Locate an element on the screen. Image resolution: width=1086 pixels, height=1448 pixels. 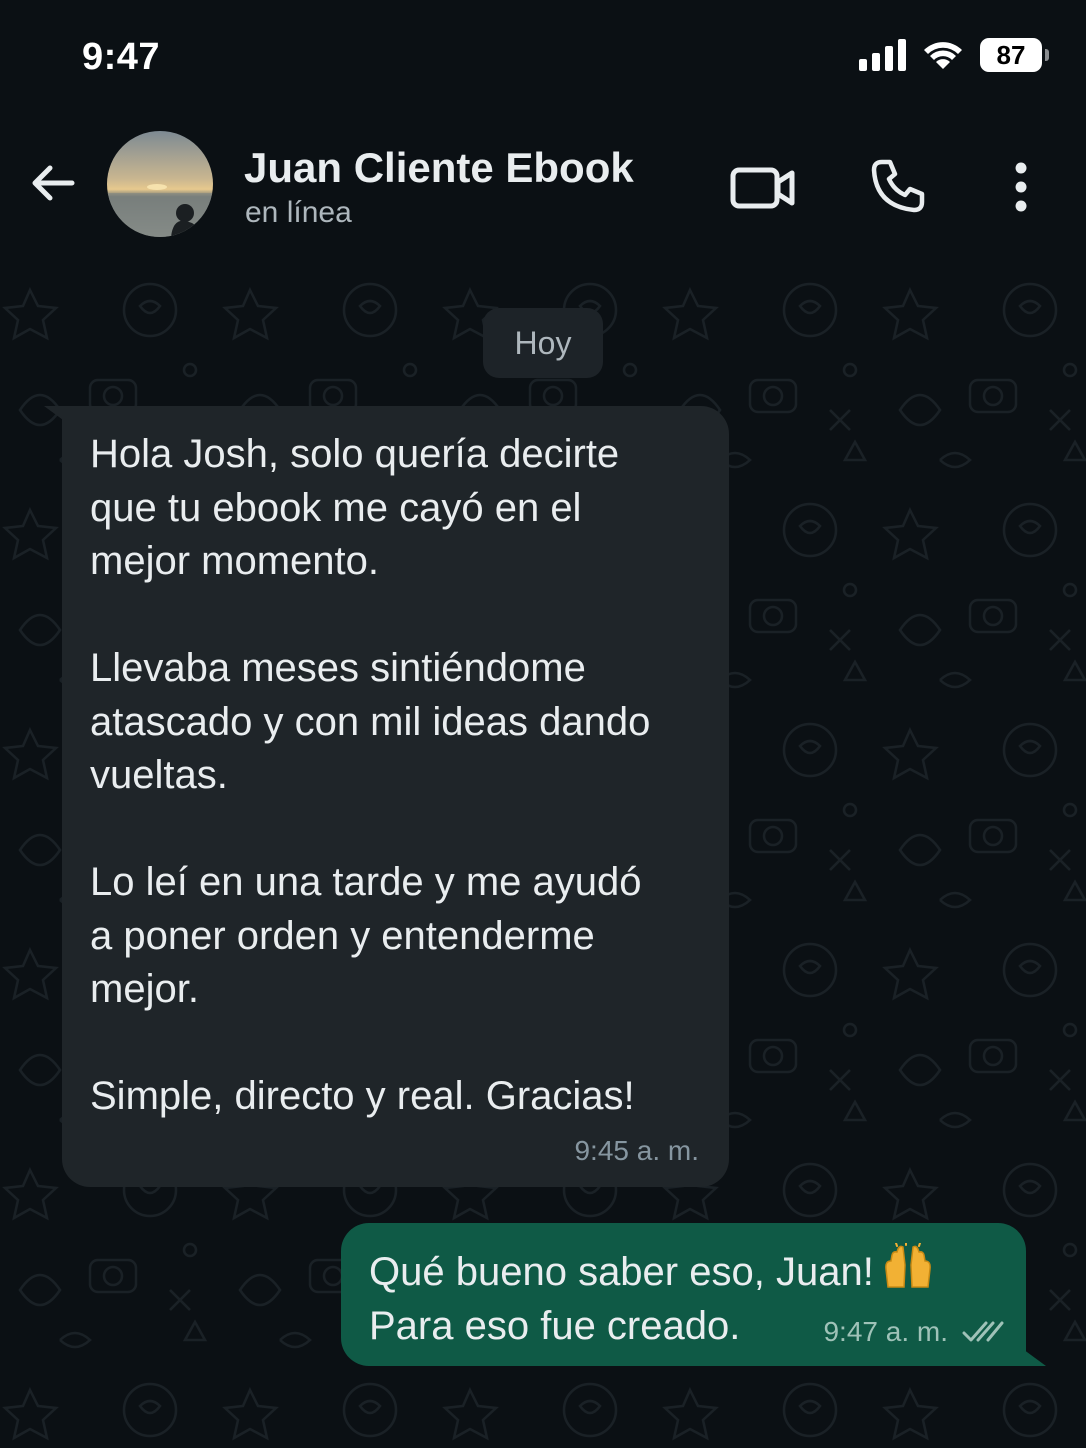
avatar is located at coordinates (160, 184).